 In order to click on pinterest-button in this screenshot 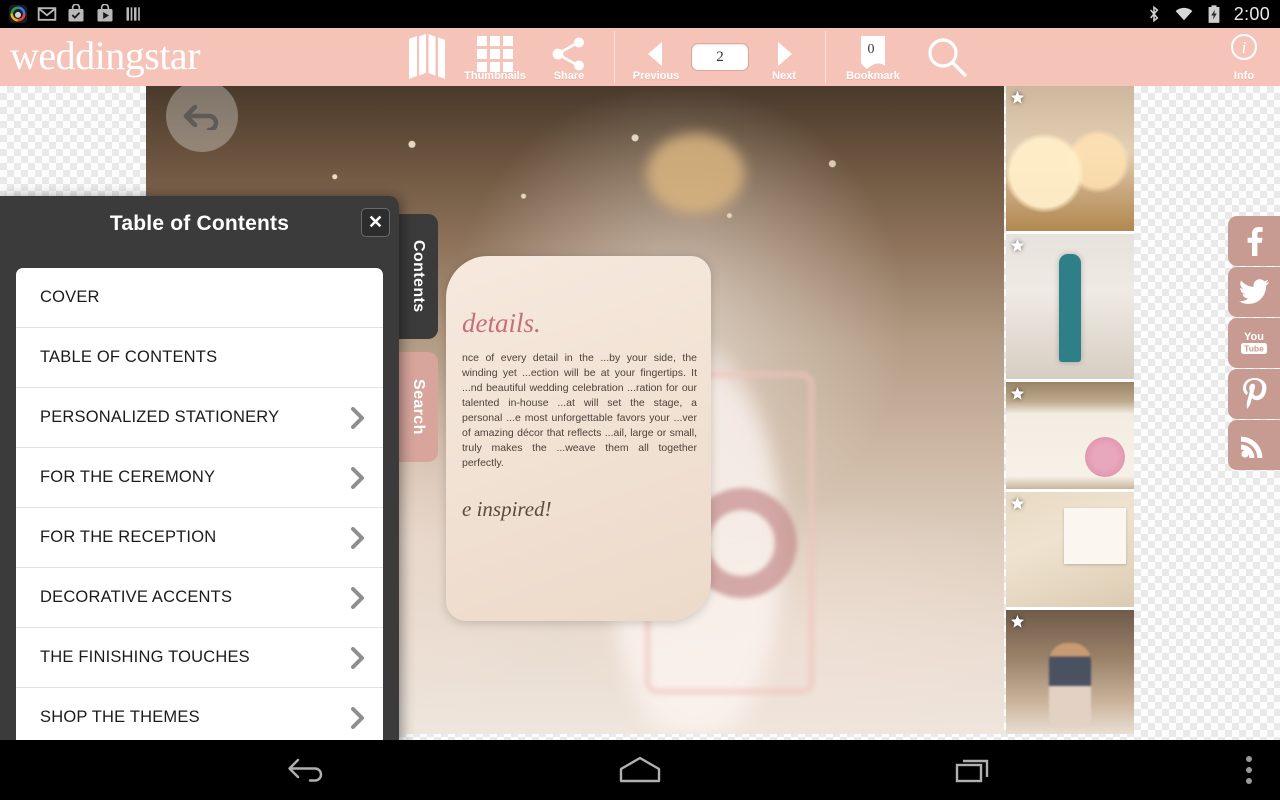, I will do `click(1254, 394)`.